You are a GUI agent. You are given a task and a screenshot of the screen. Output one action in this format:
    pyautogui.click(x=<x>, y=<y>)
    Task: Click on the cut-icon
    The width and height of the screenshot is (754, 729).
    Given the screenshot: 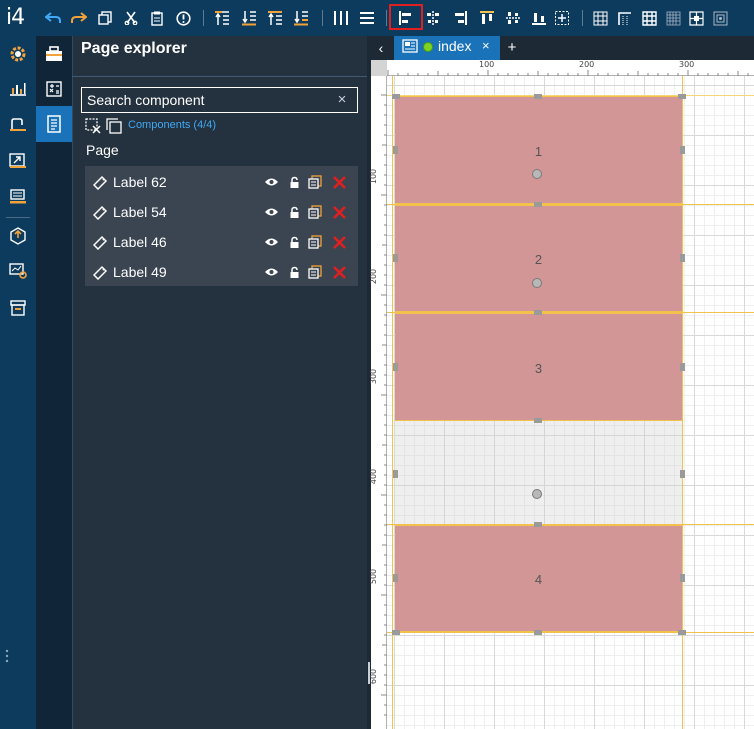 What is the action you would take?
    pyautogui.click(x=131, y=18)
    